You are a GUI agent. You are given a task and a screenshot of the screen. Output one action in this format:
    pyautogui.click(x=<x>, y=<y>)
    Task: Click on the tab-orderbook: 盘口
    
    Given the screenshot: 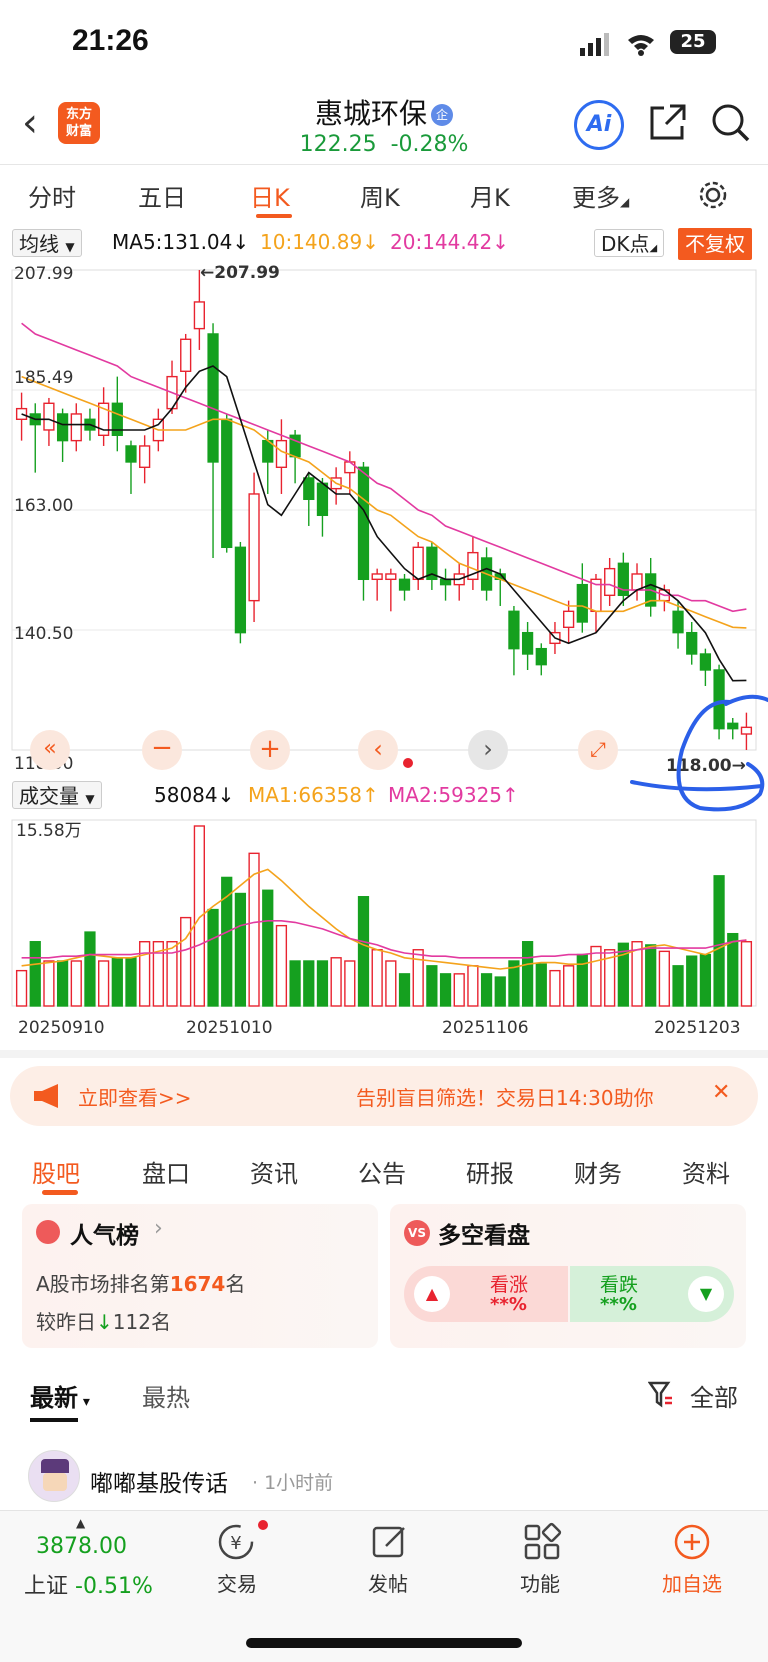 What is the action you would take?
    pyautogui.click(x=166, y=1171)
    